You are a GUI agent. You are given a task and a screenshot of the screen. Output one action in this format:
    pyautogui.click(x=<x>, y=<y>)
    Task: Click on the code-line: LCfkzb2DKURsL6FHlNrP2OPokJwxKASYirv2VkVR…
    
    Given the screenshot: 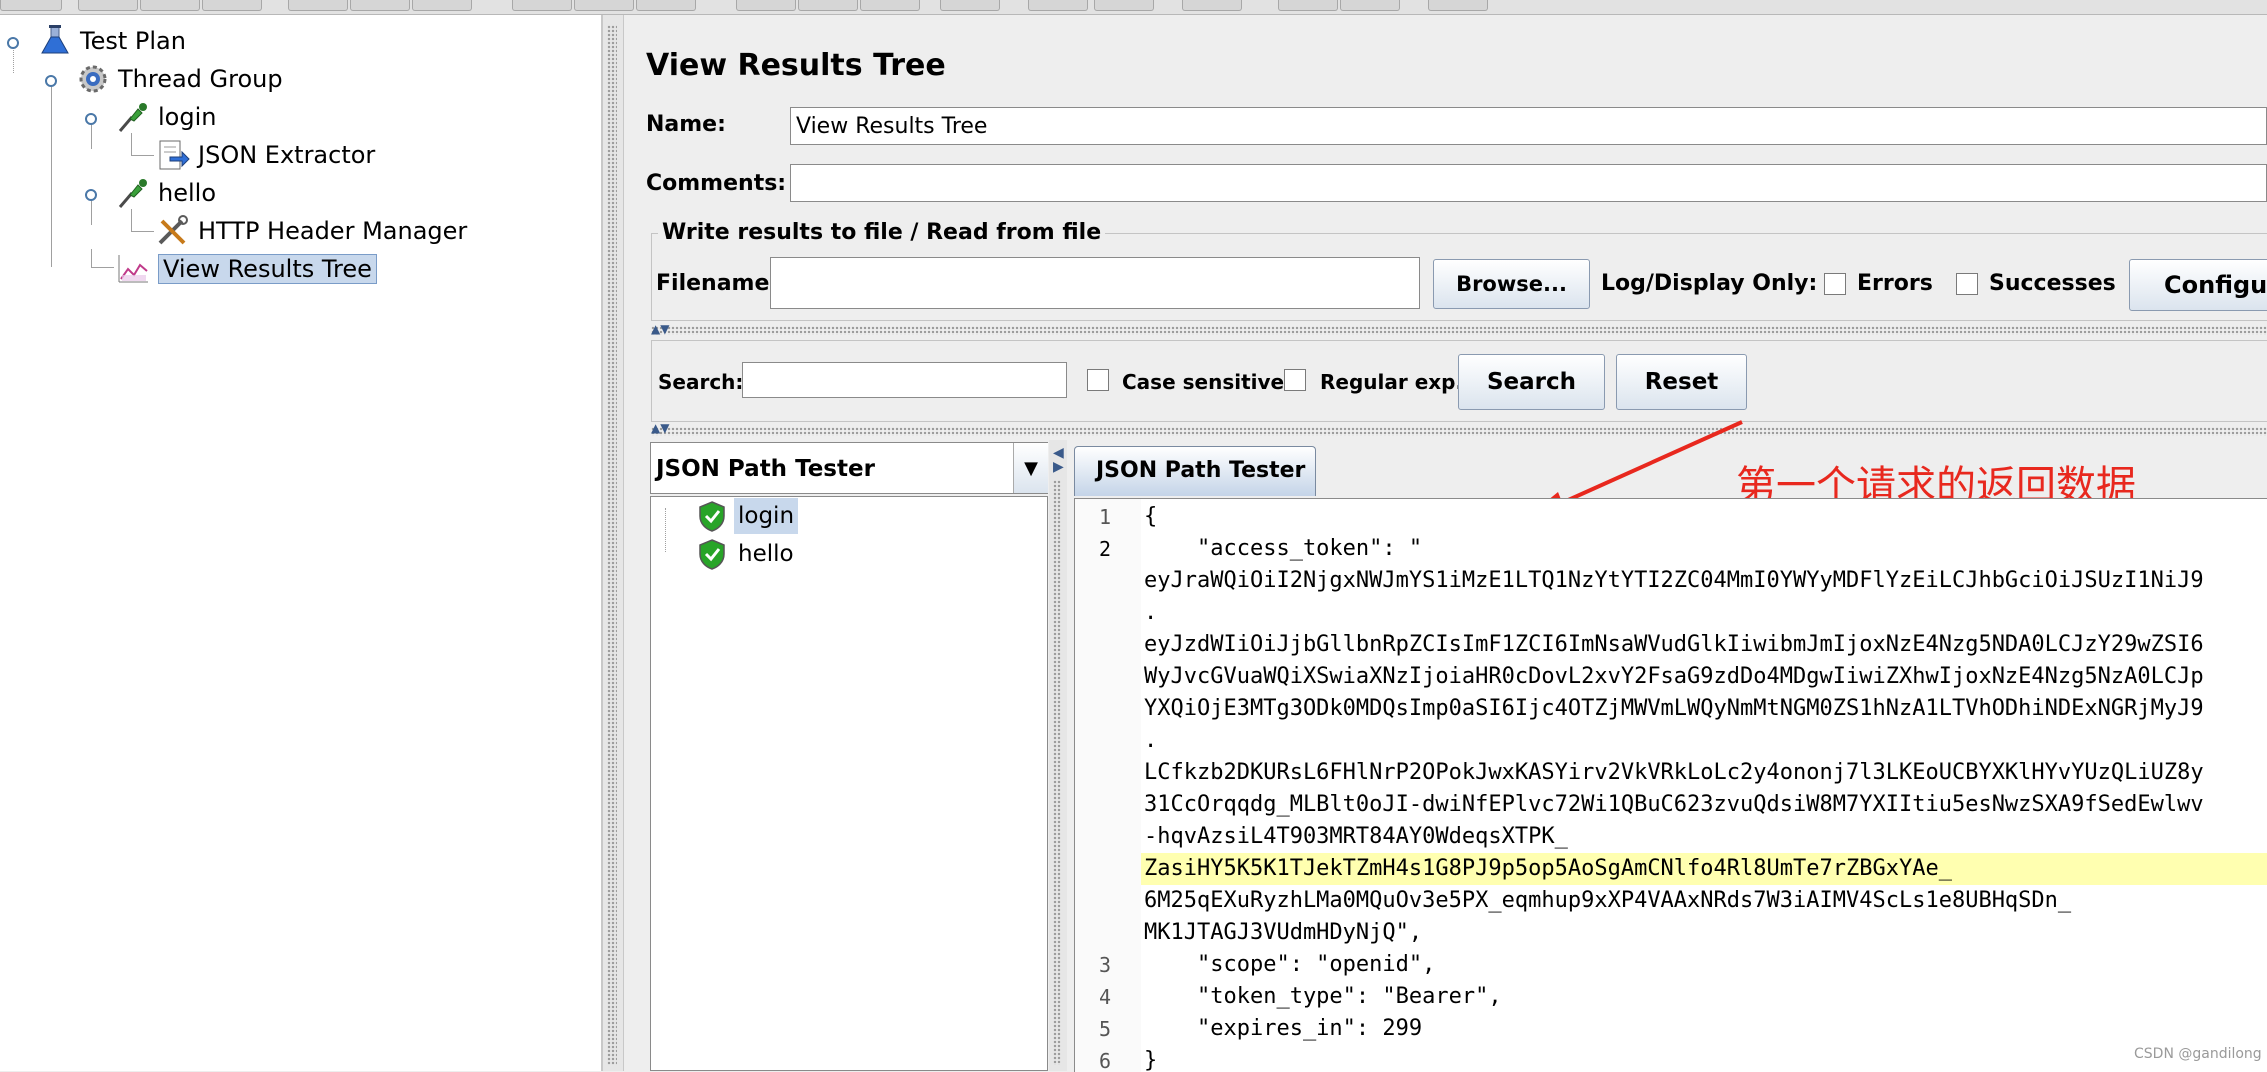 What is the action you would take?
    pyautogui.click(x=1674, y=772)
    